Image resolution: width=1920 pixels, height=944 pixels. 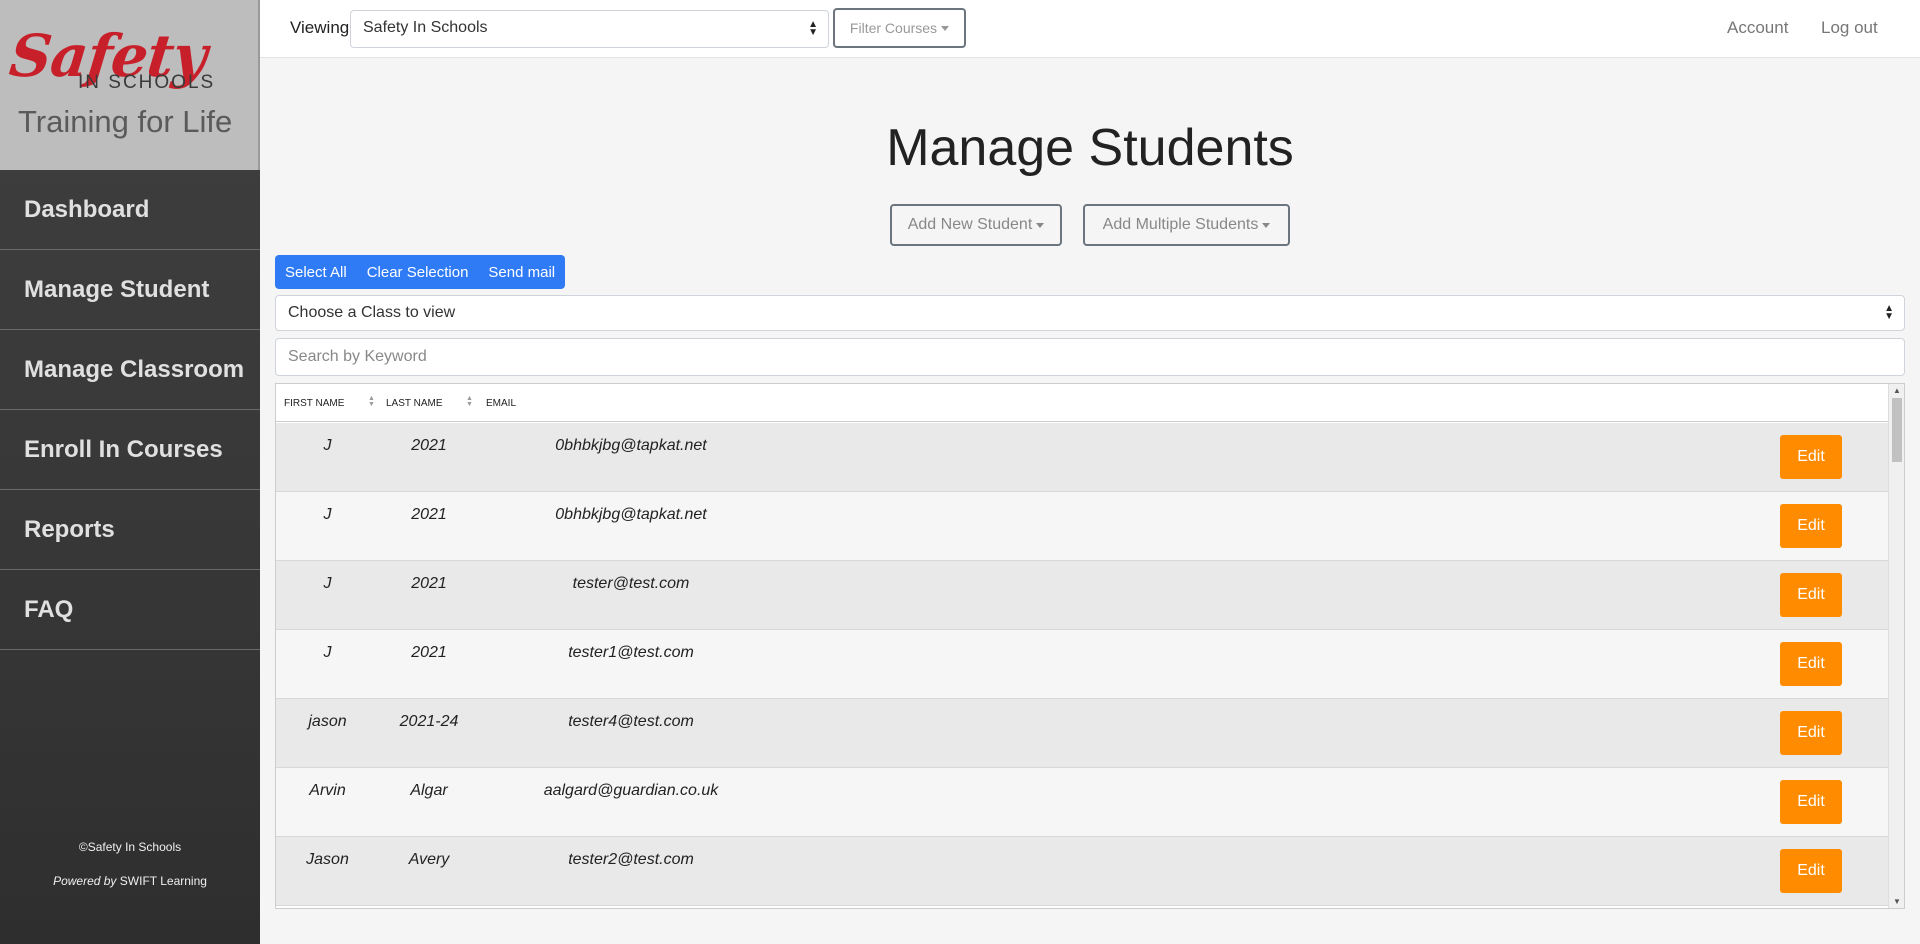 What do you see at coordinates (1757, 28) in the screenshot?
I see `account-link: Account` at bounding box center [1757, 28].